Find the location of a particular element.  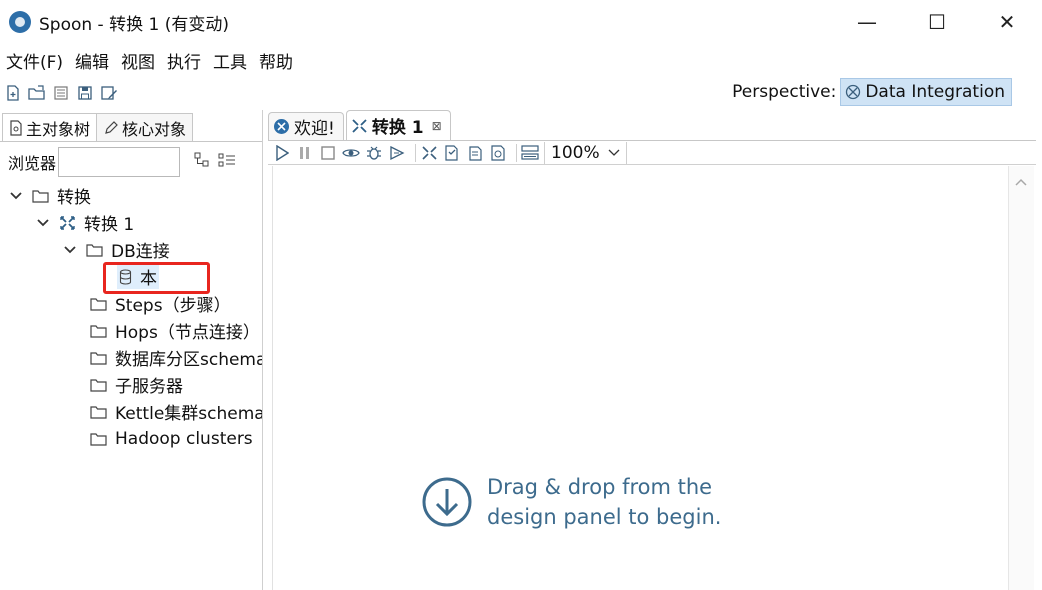

pencil-icon is located at coordinates (111, 127).